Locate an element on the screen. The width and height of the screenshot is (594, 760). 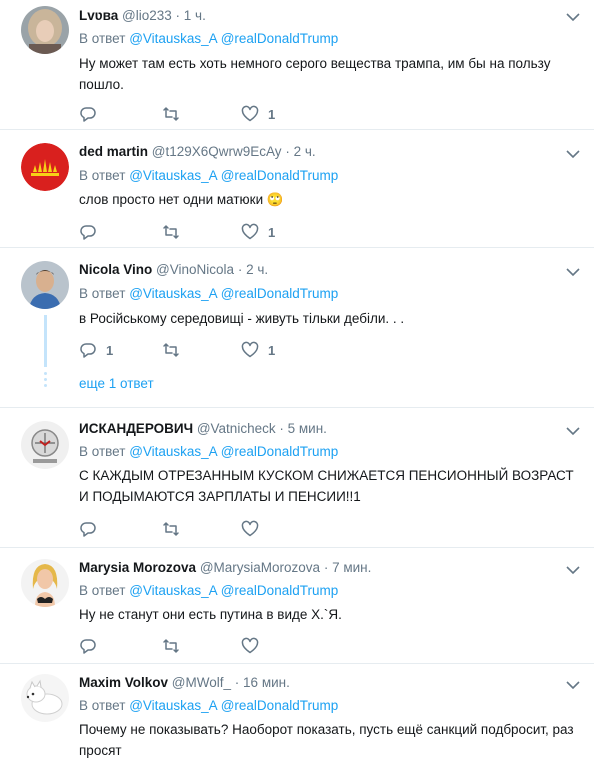
display-name: Lvʋва is located at coordinates (98, 15).